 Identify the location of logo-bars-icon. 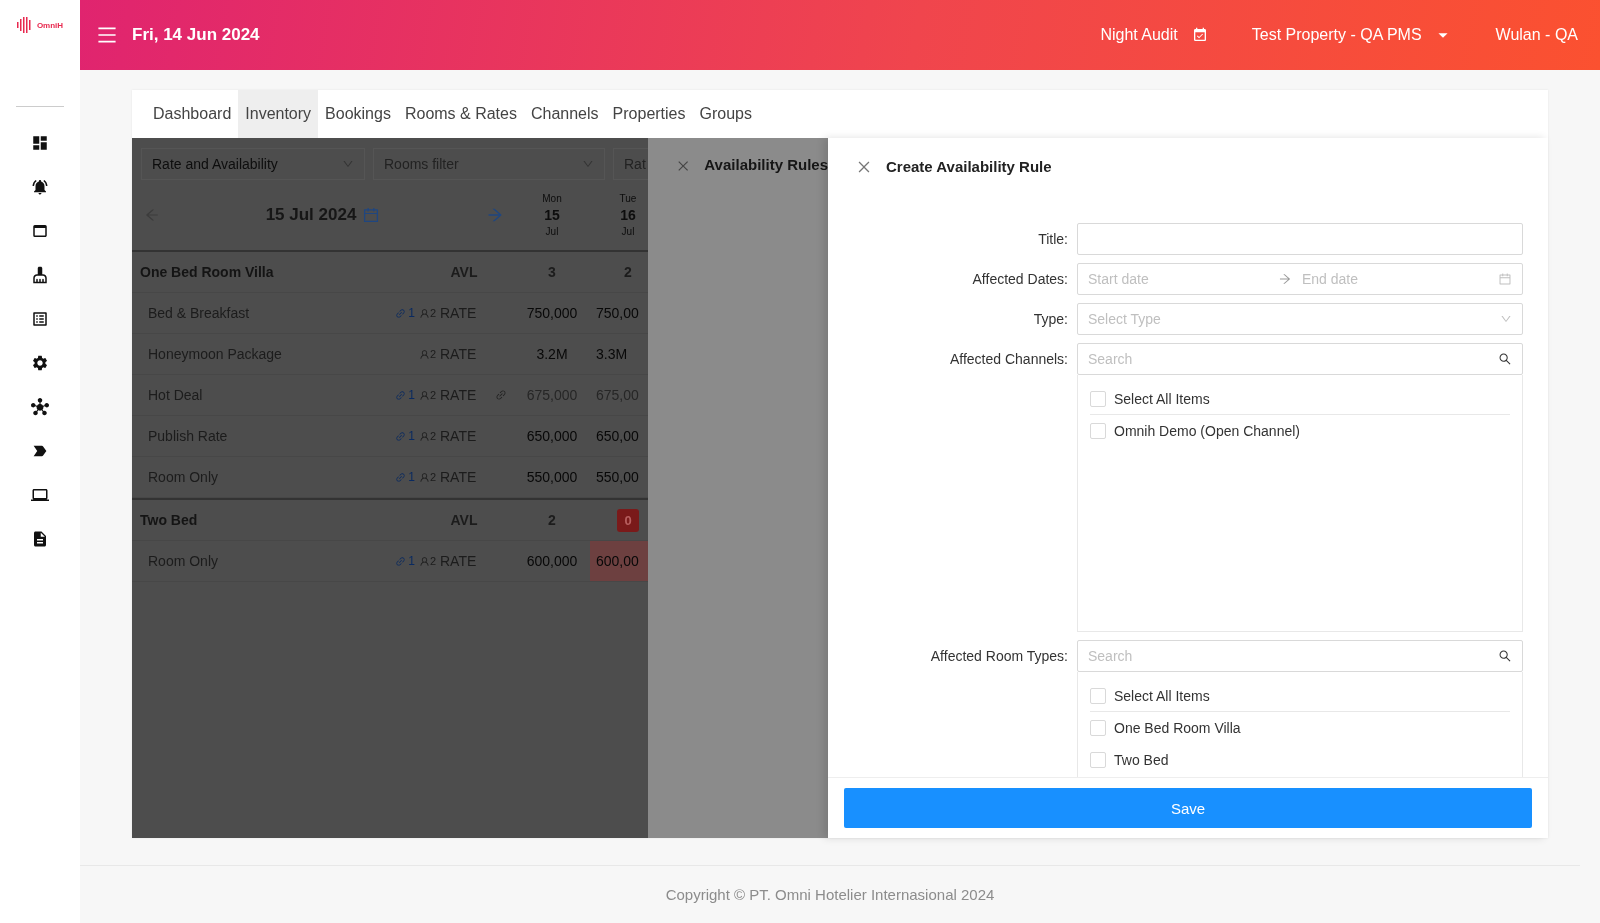
(24, 25).